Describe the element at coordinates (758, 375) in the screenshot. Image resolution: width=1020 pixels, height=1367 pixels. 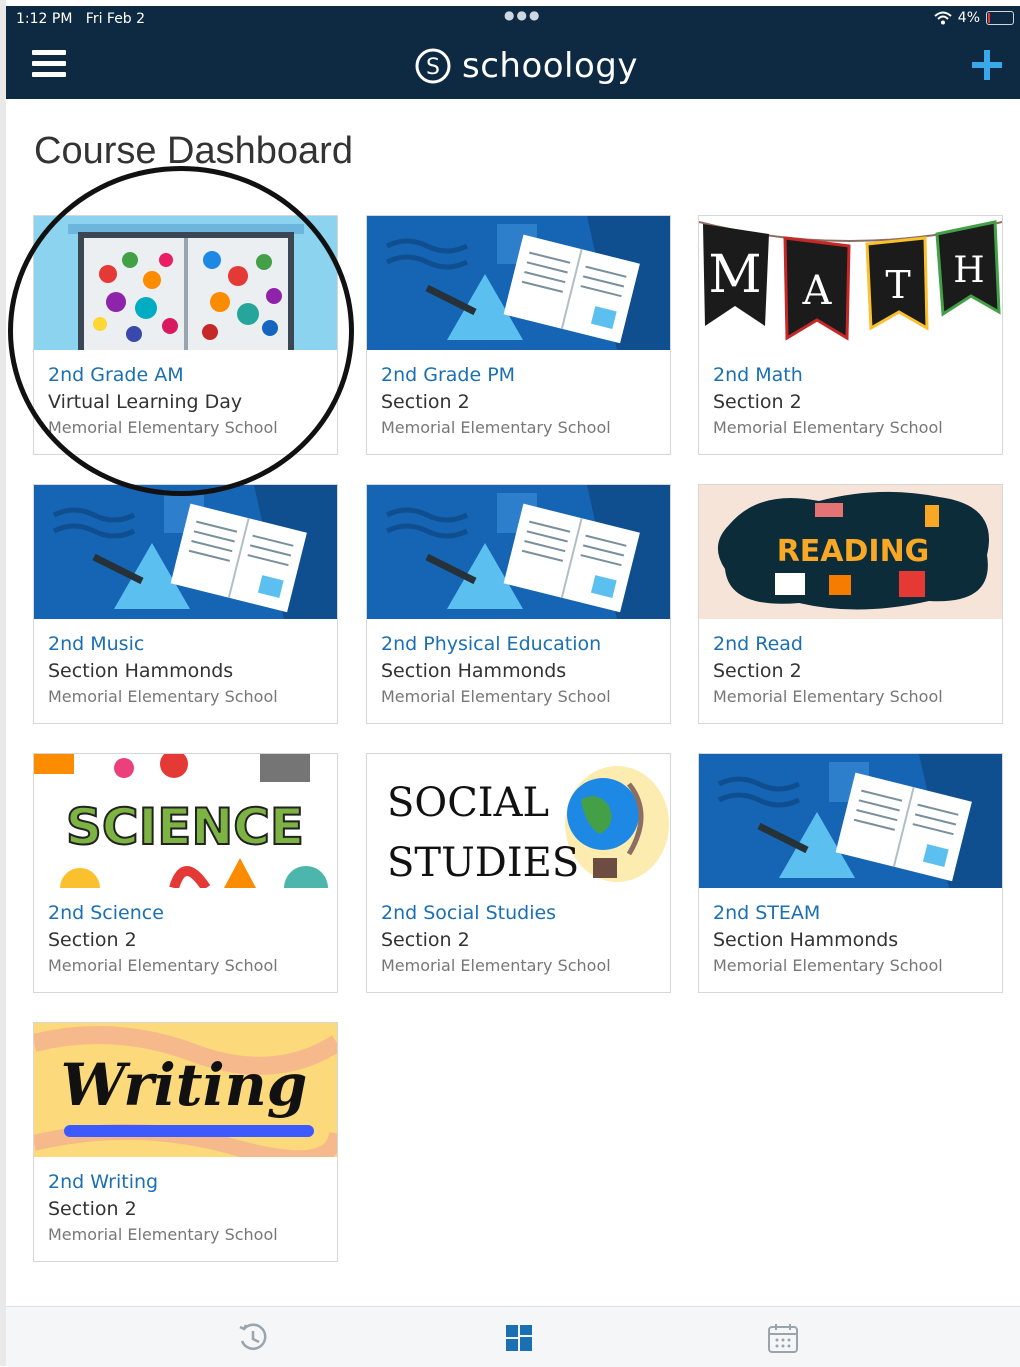
I see `course-name: 2nd Math` at that location.